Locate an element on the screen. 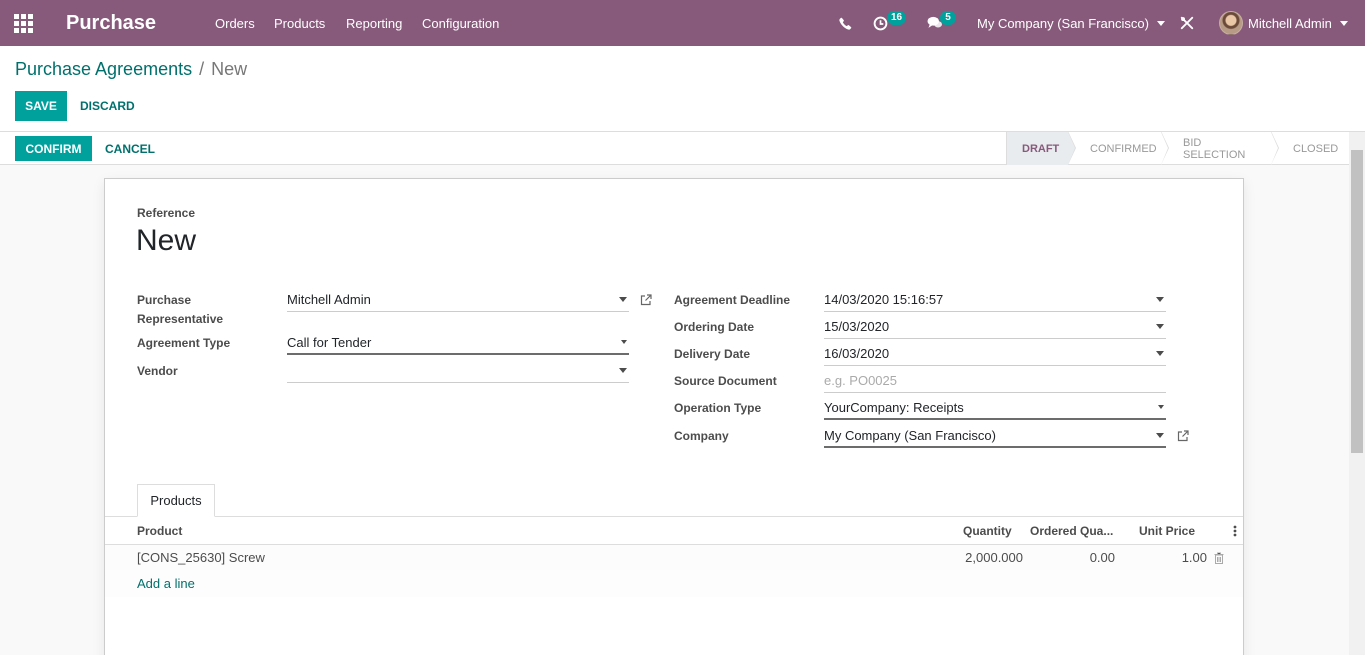  apps-menu-icon is located at coordinates (24, 23).